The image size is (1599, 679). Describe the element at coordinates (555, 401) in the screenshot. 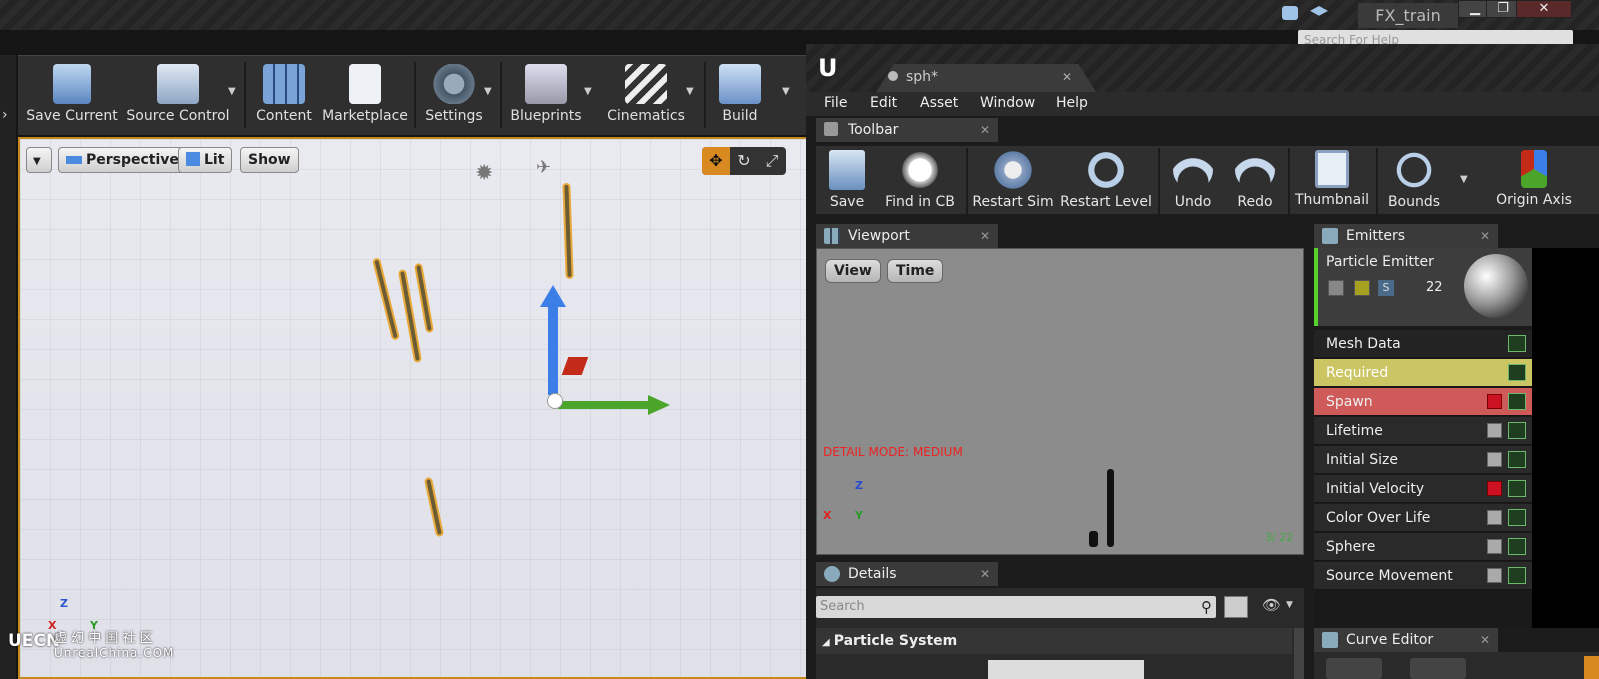

I see `gizmo-center` at that location.